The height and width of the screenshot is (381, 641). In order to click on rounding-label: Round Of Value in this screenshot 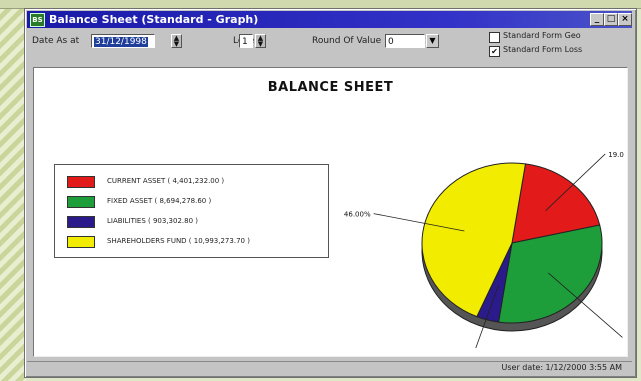, I will do `click(347, 41)`.